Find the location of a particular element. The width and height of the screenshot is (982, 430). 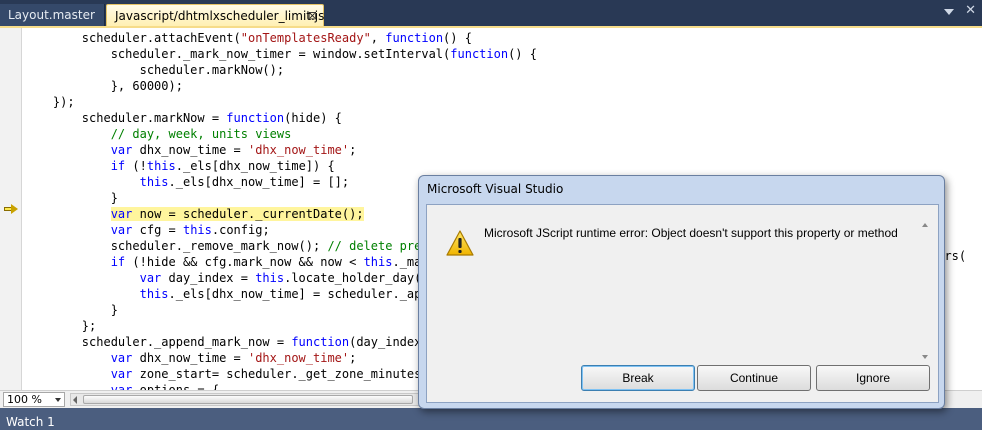

code-token: cfg = is located at coordinates (157, 230).